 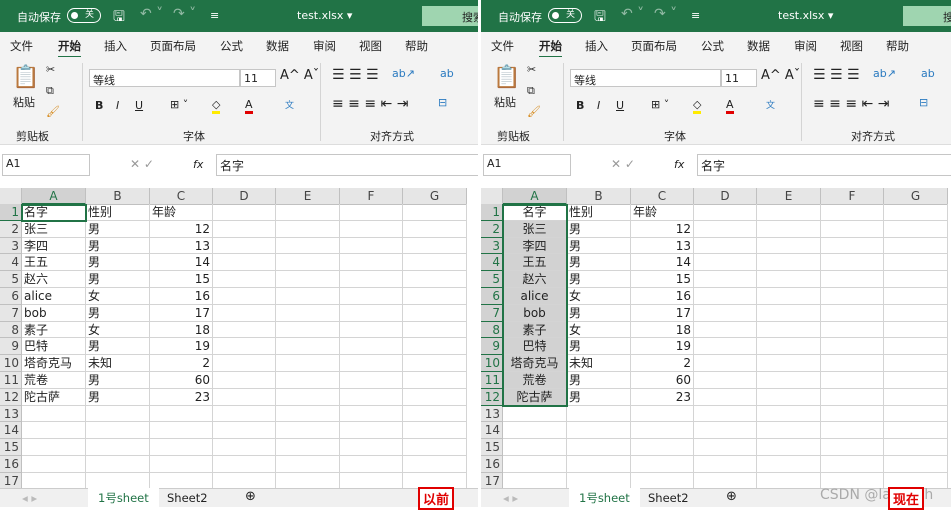 What do you see at coordinates (181, 279) in the screenshot?
I see `grid-cell: 15` at bounding box center [181, 279].